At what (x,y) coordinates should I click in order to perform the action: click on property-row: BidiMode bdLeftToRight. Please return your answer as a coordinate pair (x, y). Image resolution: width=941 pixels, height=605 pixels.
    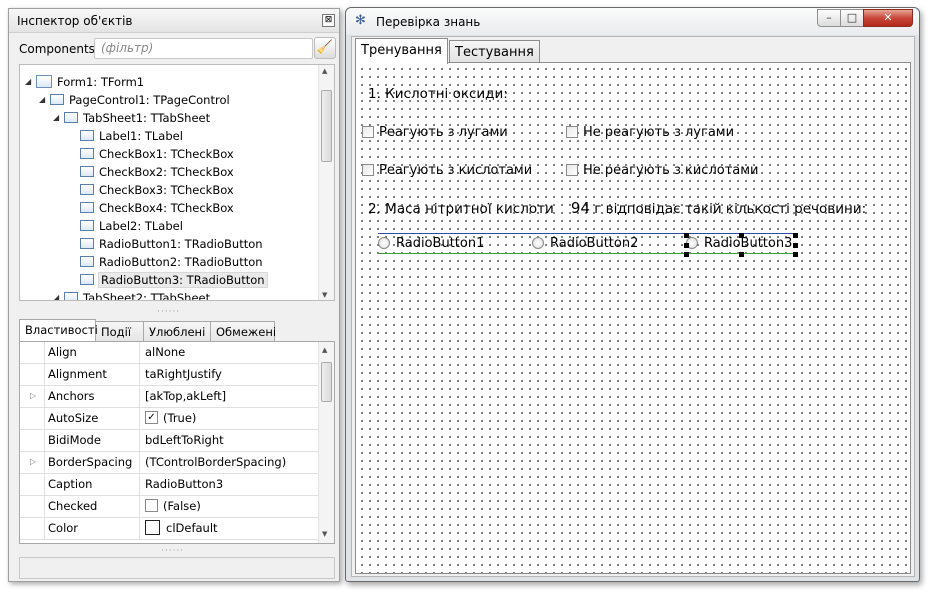
    Looking at the image, I should click on (169, 441).